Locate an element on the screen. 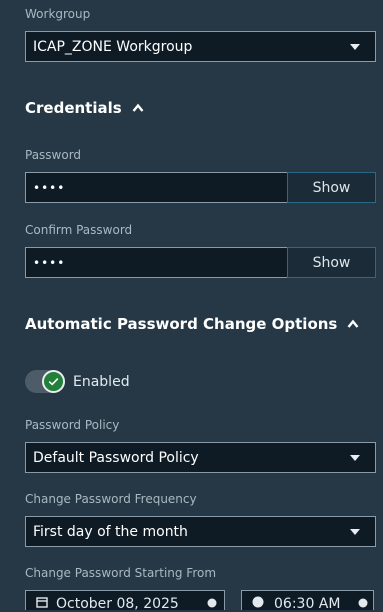  auto-change-section-header: Automatic Password Change Options is located at coordinates (192, 324).